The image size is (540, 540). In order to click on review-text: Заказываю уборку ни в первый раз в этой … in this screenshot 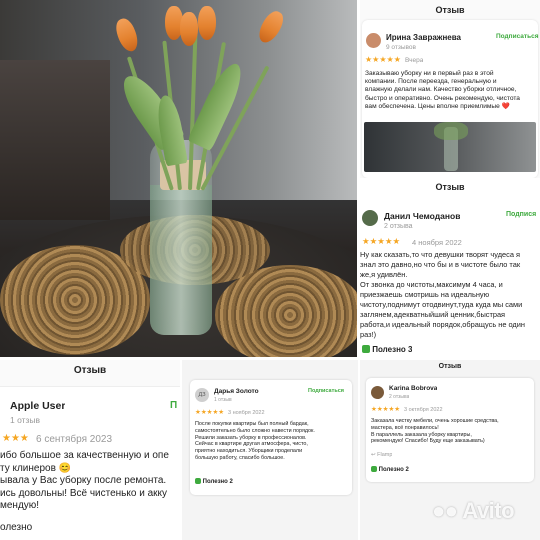, I will do `click(442, 90)`.